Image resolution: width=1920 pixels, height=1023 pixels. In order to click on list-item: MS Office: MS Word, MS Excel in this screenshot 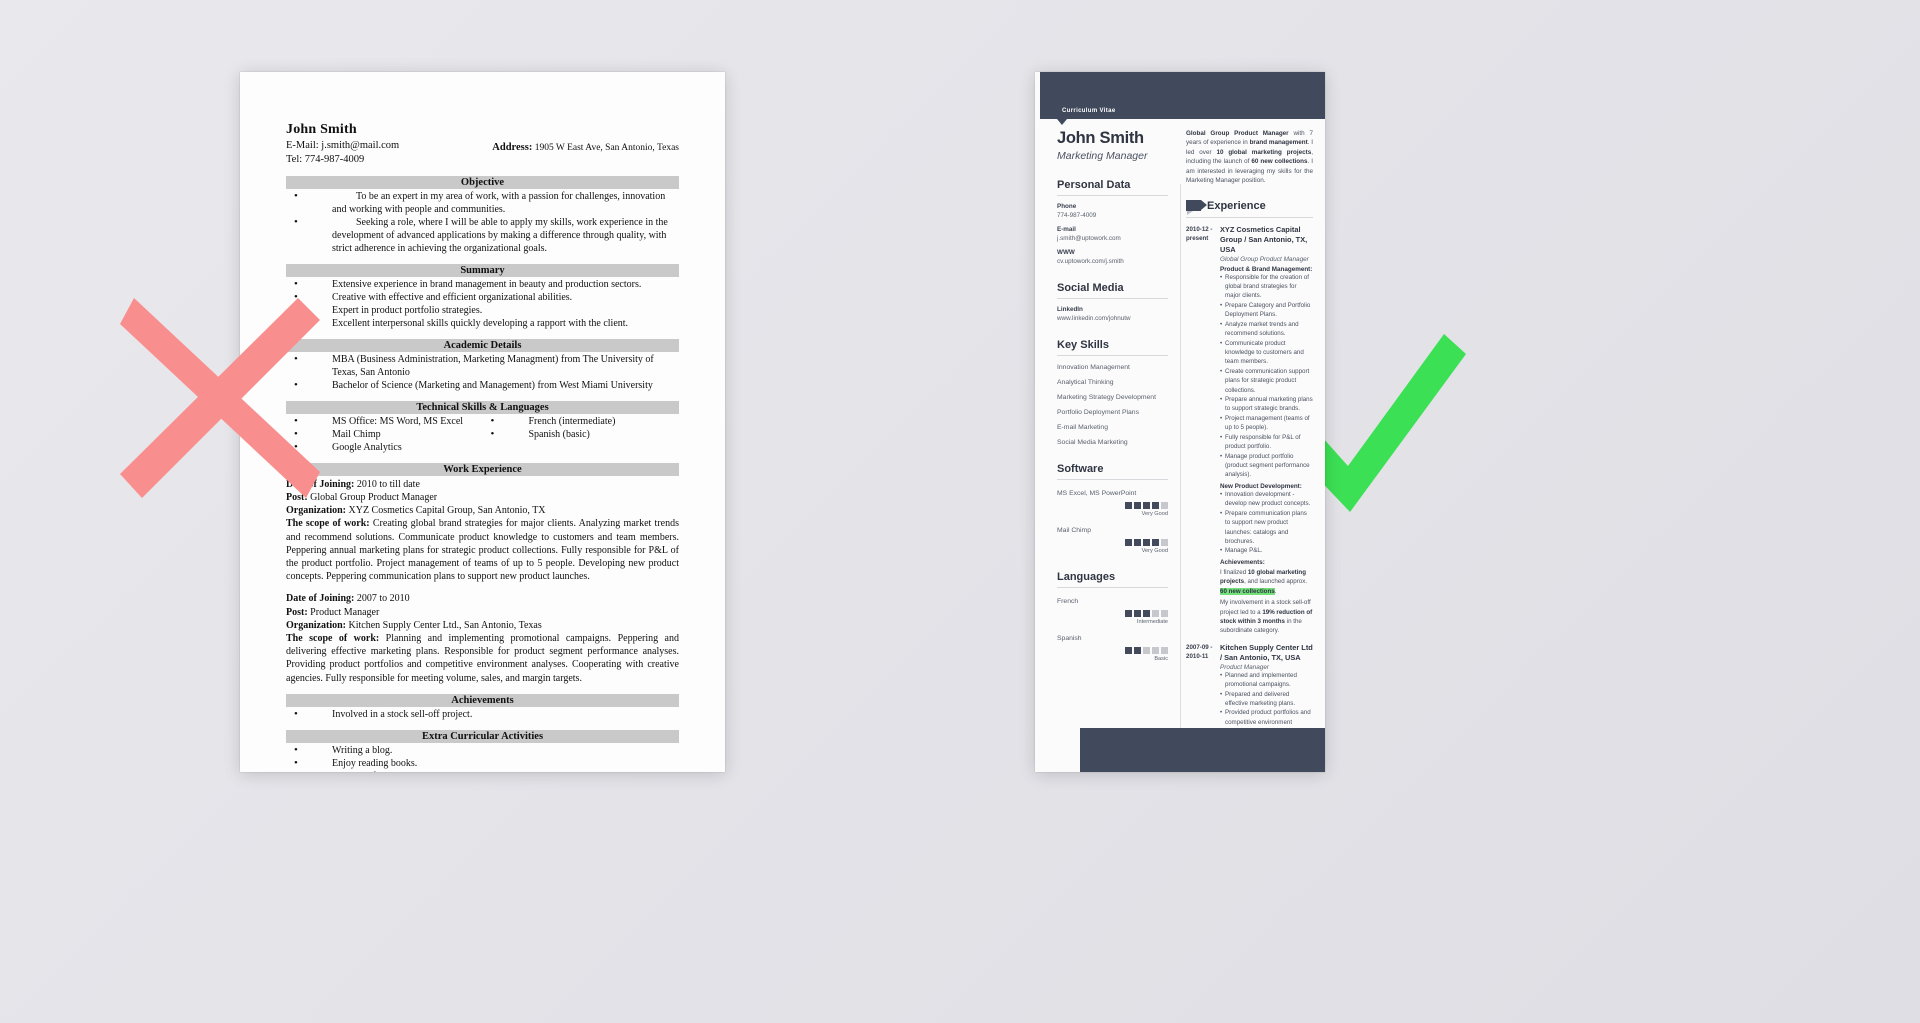, I will do `click(384, 421)`.